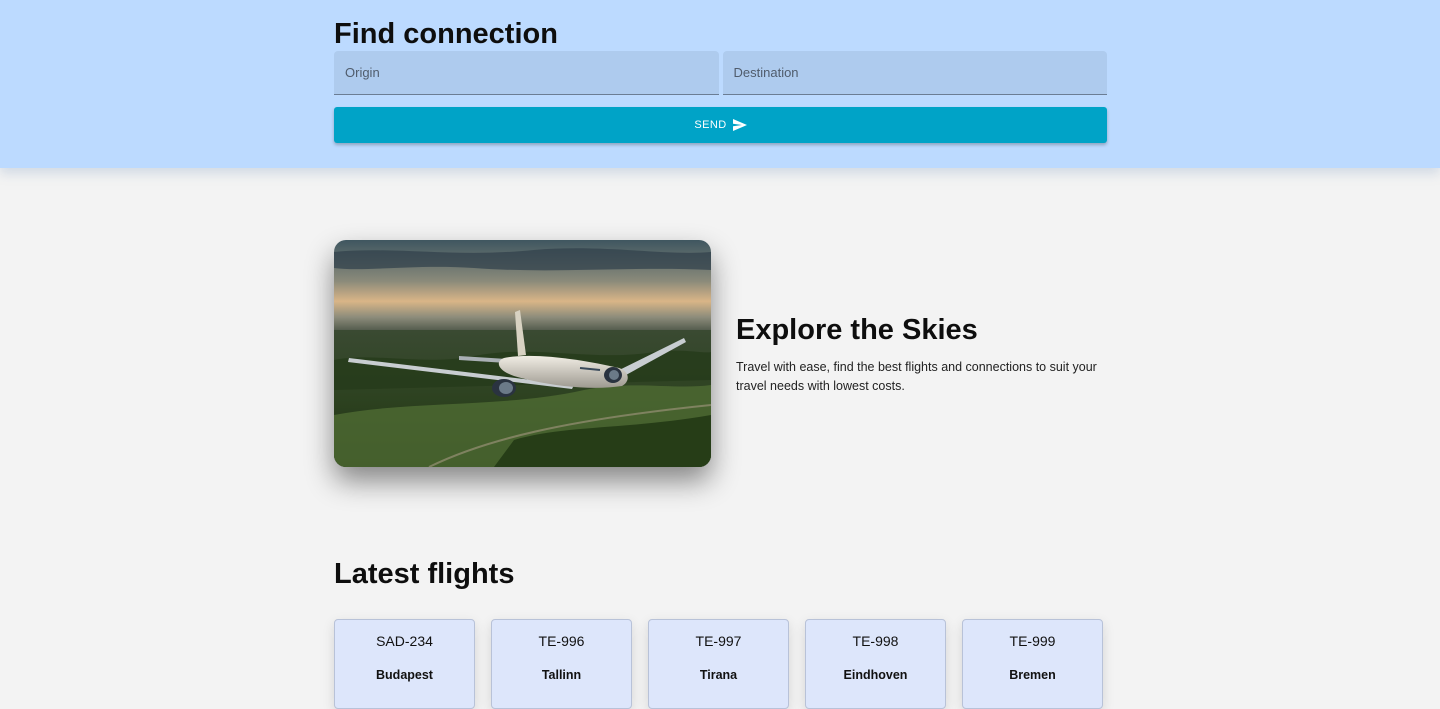 The image size is (1440, 709). I want to click on origin-field, so click(526, 73).